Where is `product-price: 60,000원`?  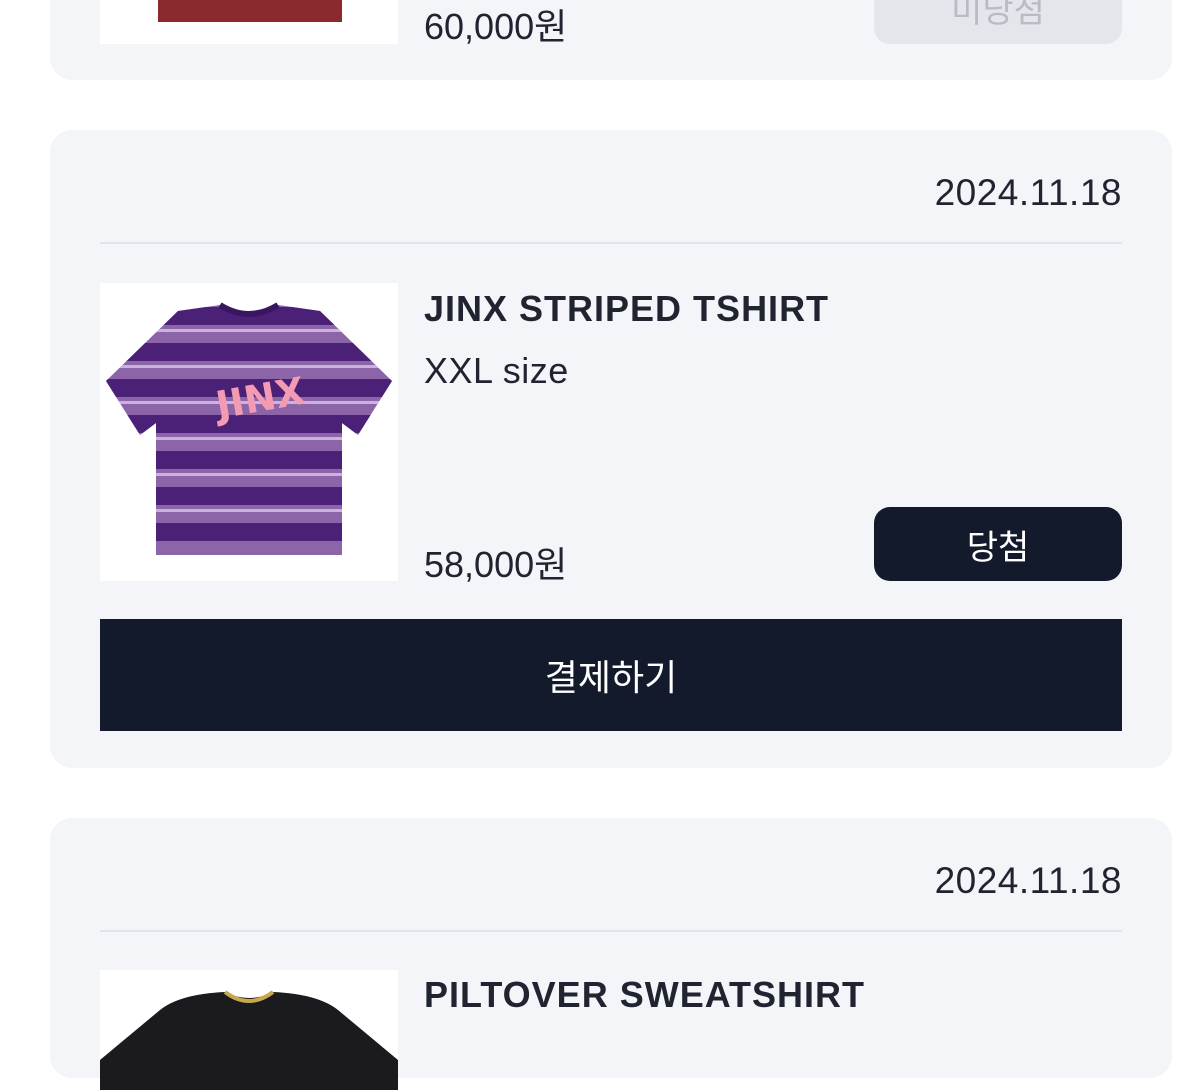 product-price: 60,000원 is located at coordinates (496, 26).